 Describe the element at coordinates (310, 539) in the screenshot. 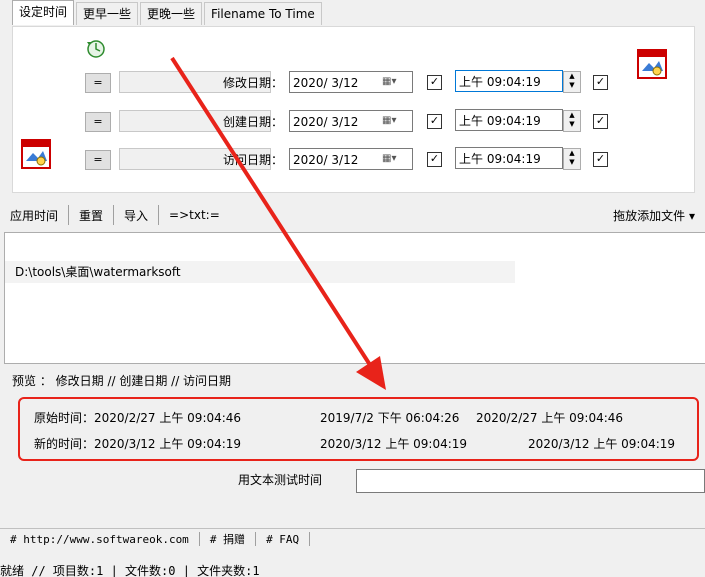

I see `link-divider` at that location.